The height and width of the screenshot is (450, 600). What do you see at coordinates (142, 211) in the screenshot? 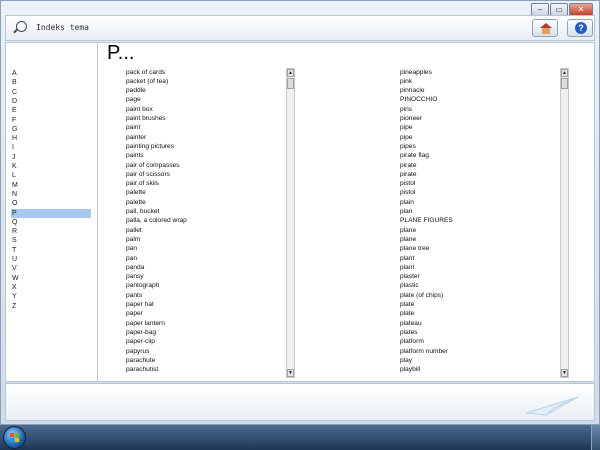
I see `list-item: pall, bucket` at bounding box center [142, 211].